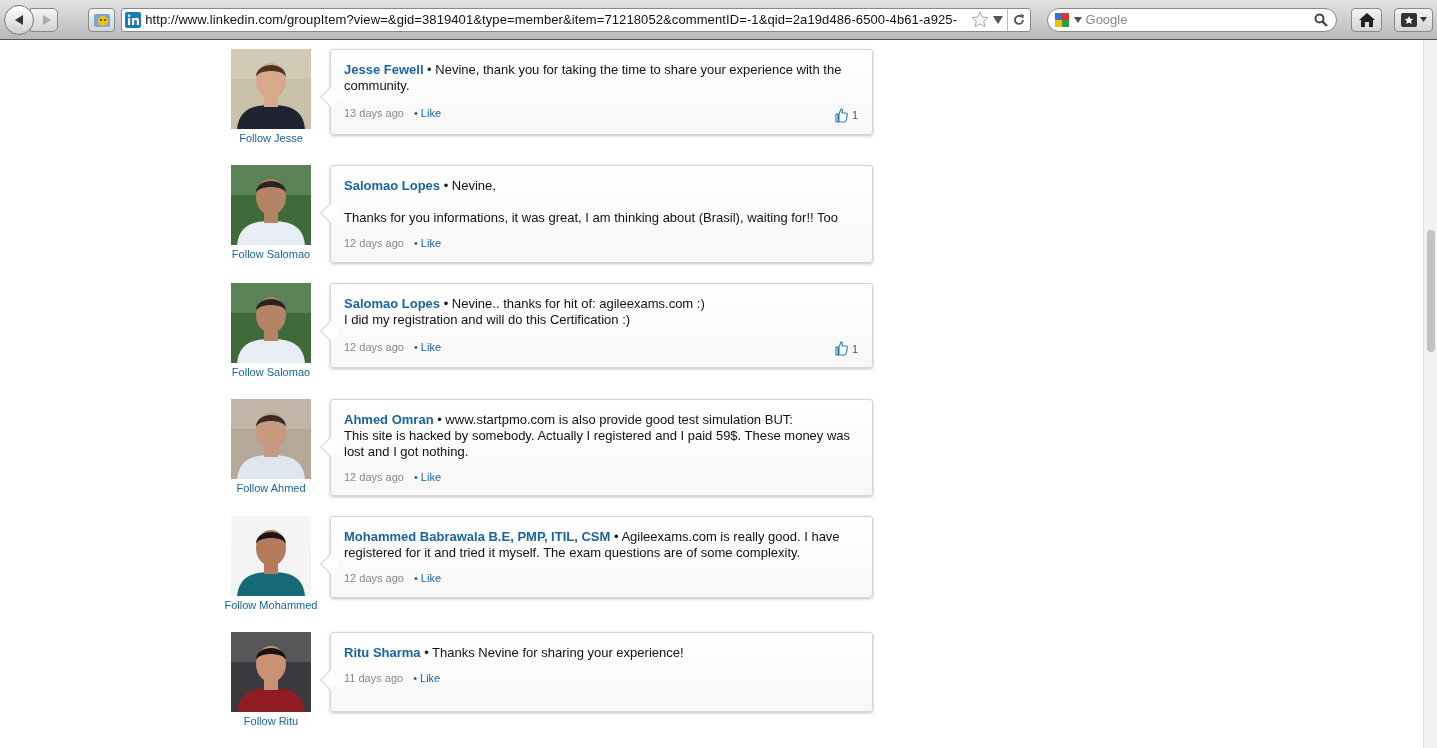  What do you see at coordinates (1321, 19) in the screenshot?
I see `search-icon` at bounding box center [1321, 19].